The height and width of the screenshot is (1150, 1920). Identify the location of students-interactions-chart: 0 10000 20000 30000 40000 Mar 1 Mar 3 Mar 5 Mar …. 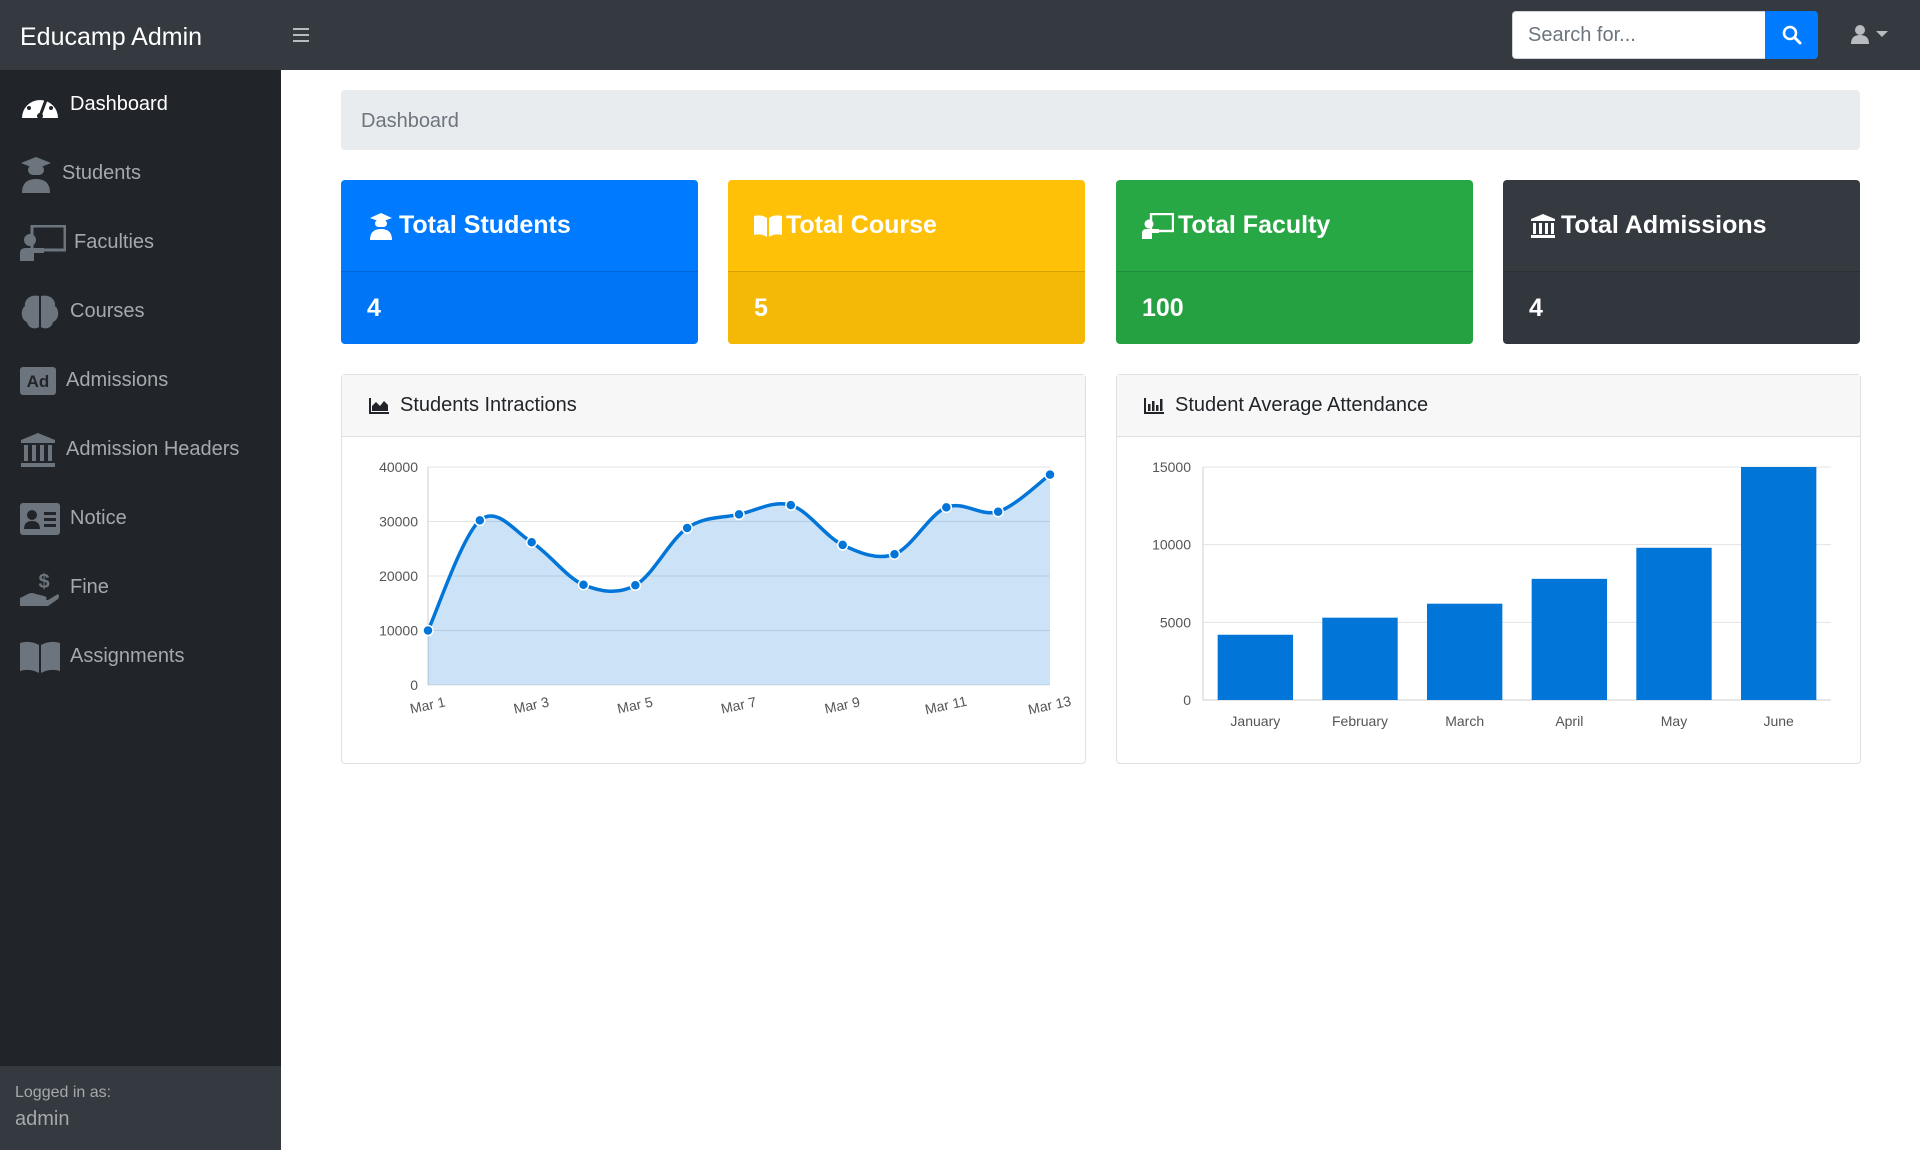
(726, 588).